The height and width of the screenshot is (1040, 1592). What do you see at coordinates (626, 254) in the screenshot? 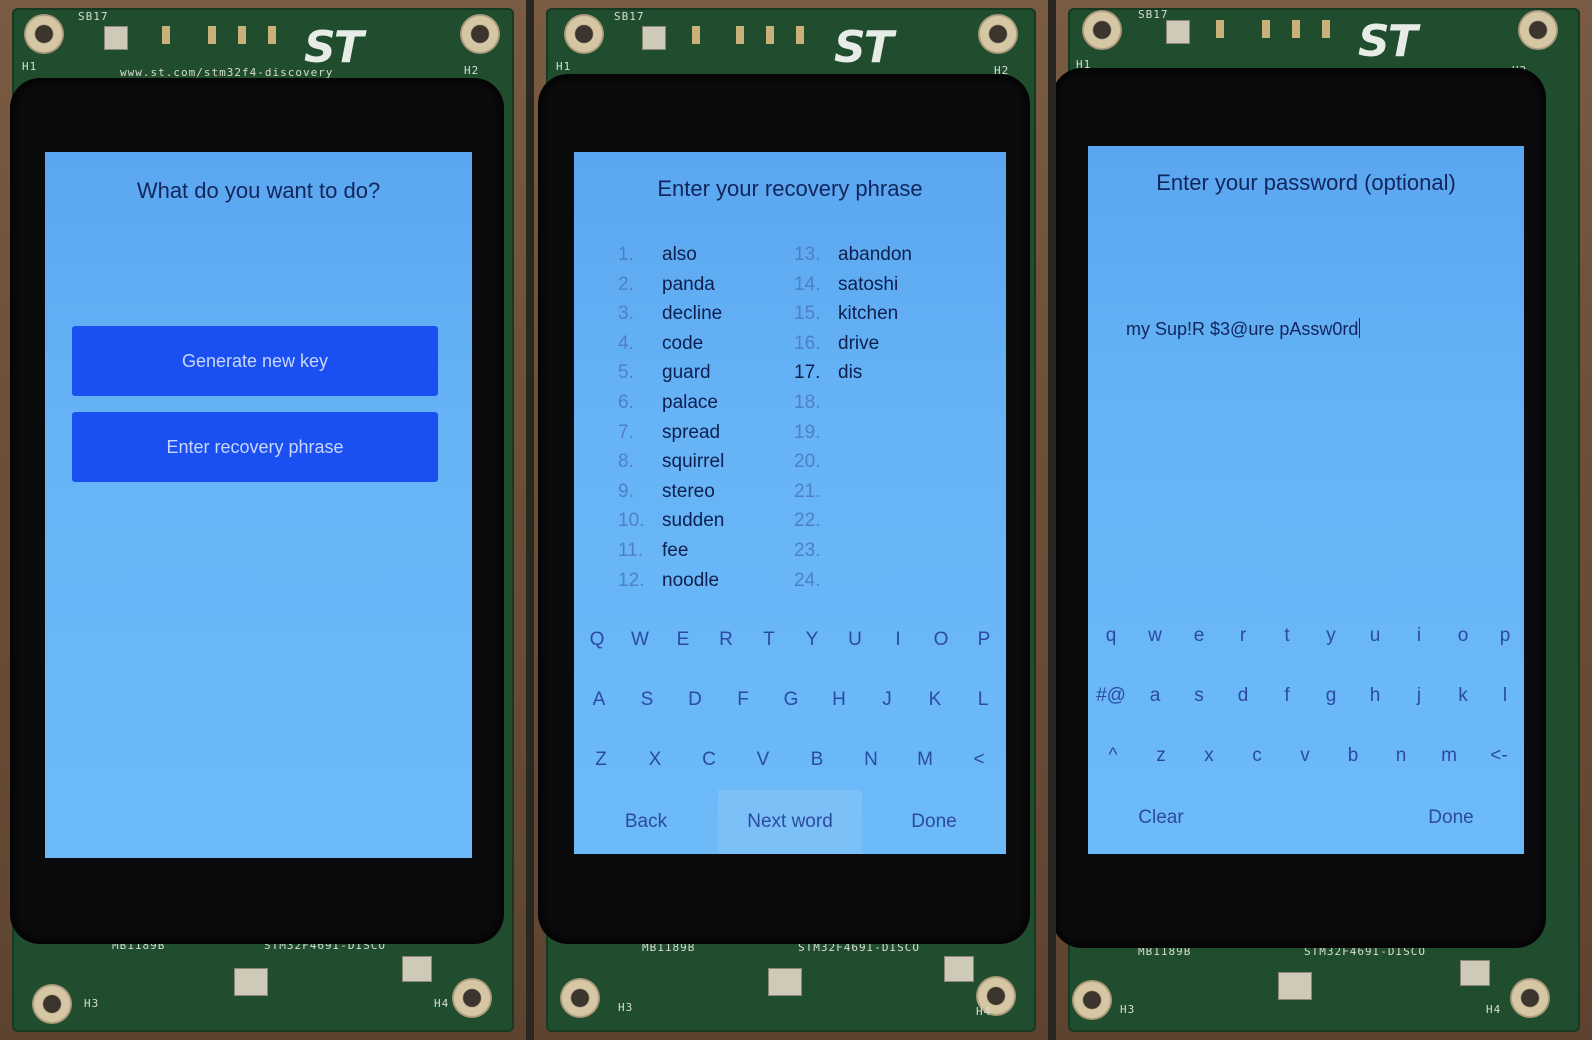
I see `word-number: 1.` at bounding box center [626, 254].